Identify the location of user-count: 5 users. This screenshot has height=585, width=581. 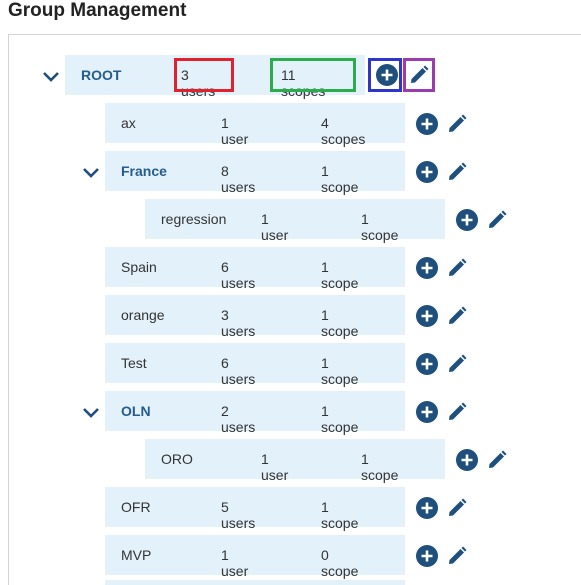
(238, 515).